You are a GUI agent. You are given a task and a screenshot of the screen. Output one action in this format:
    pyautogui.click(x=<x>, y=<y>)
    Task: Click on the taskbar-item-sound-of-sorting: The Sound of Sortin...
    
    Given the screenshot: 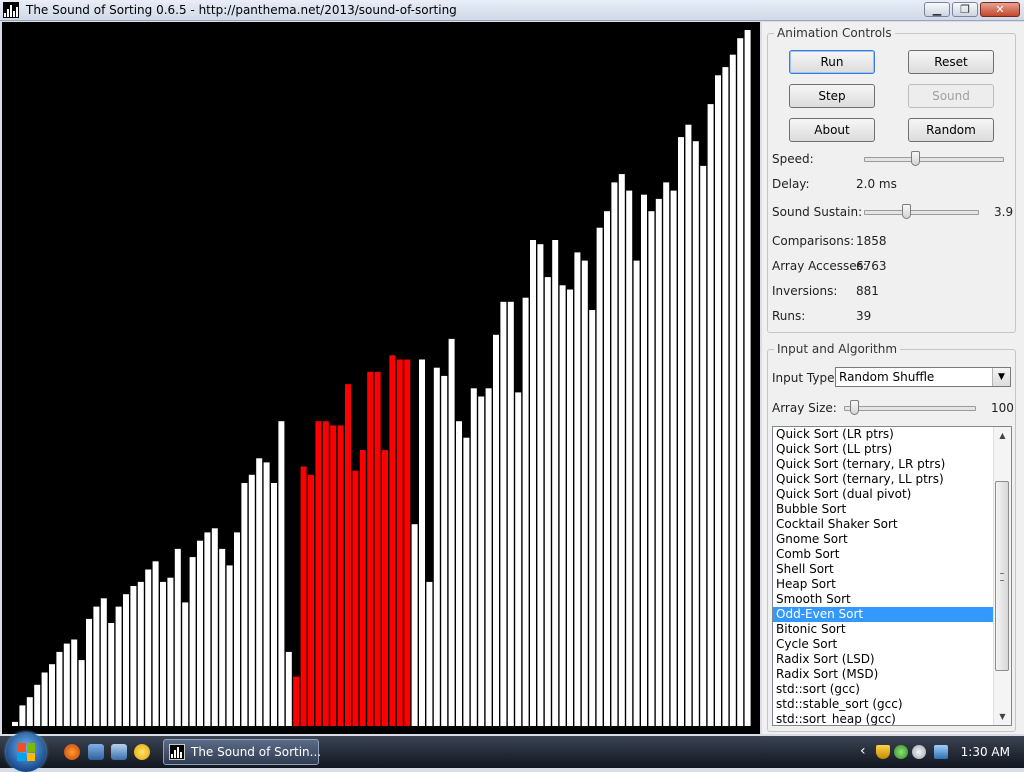 What is the action you would take?
    pyautogui.click(x=242, y=752)
    